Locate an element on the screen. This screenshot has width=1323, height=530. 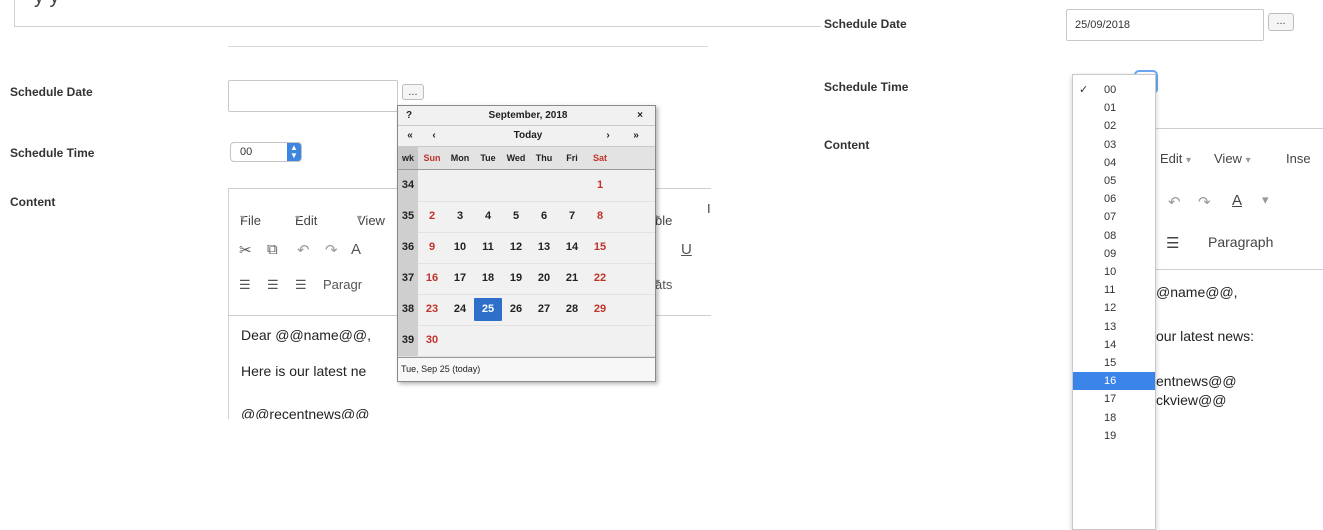
day-cell: 7 is located at coordinates (572, 216).